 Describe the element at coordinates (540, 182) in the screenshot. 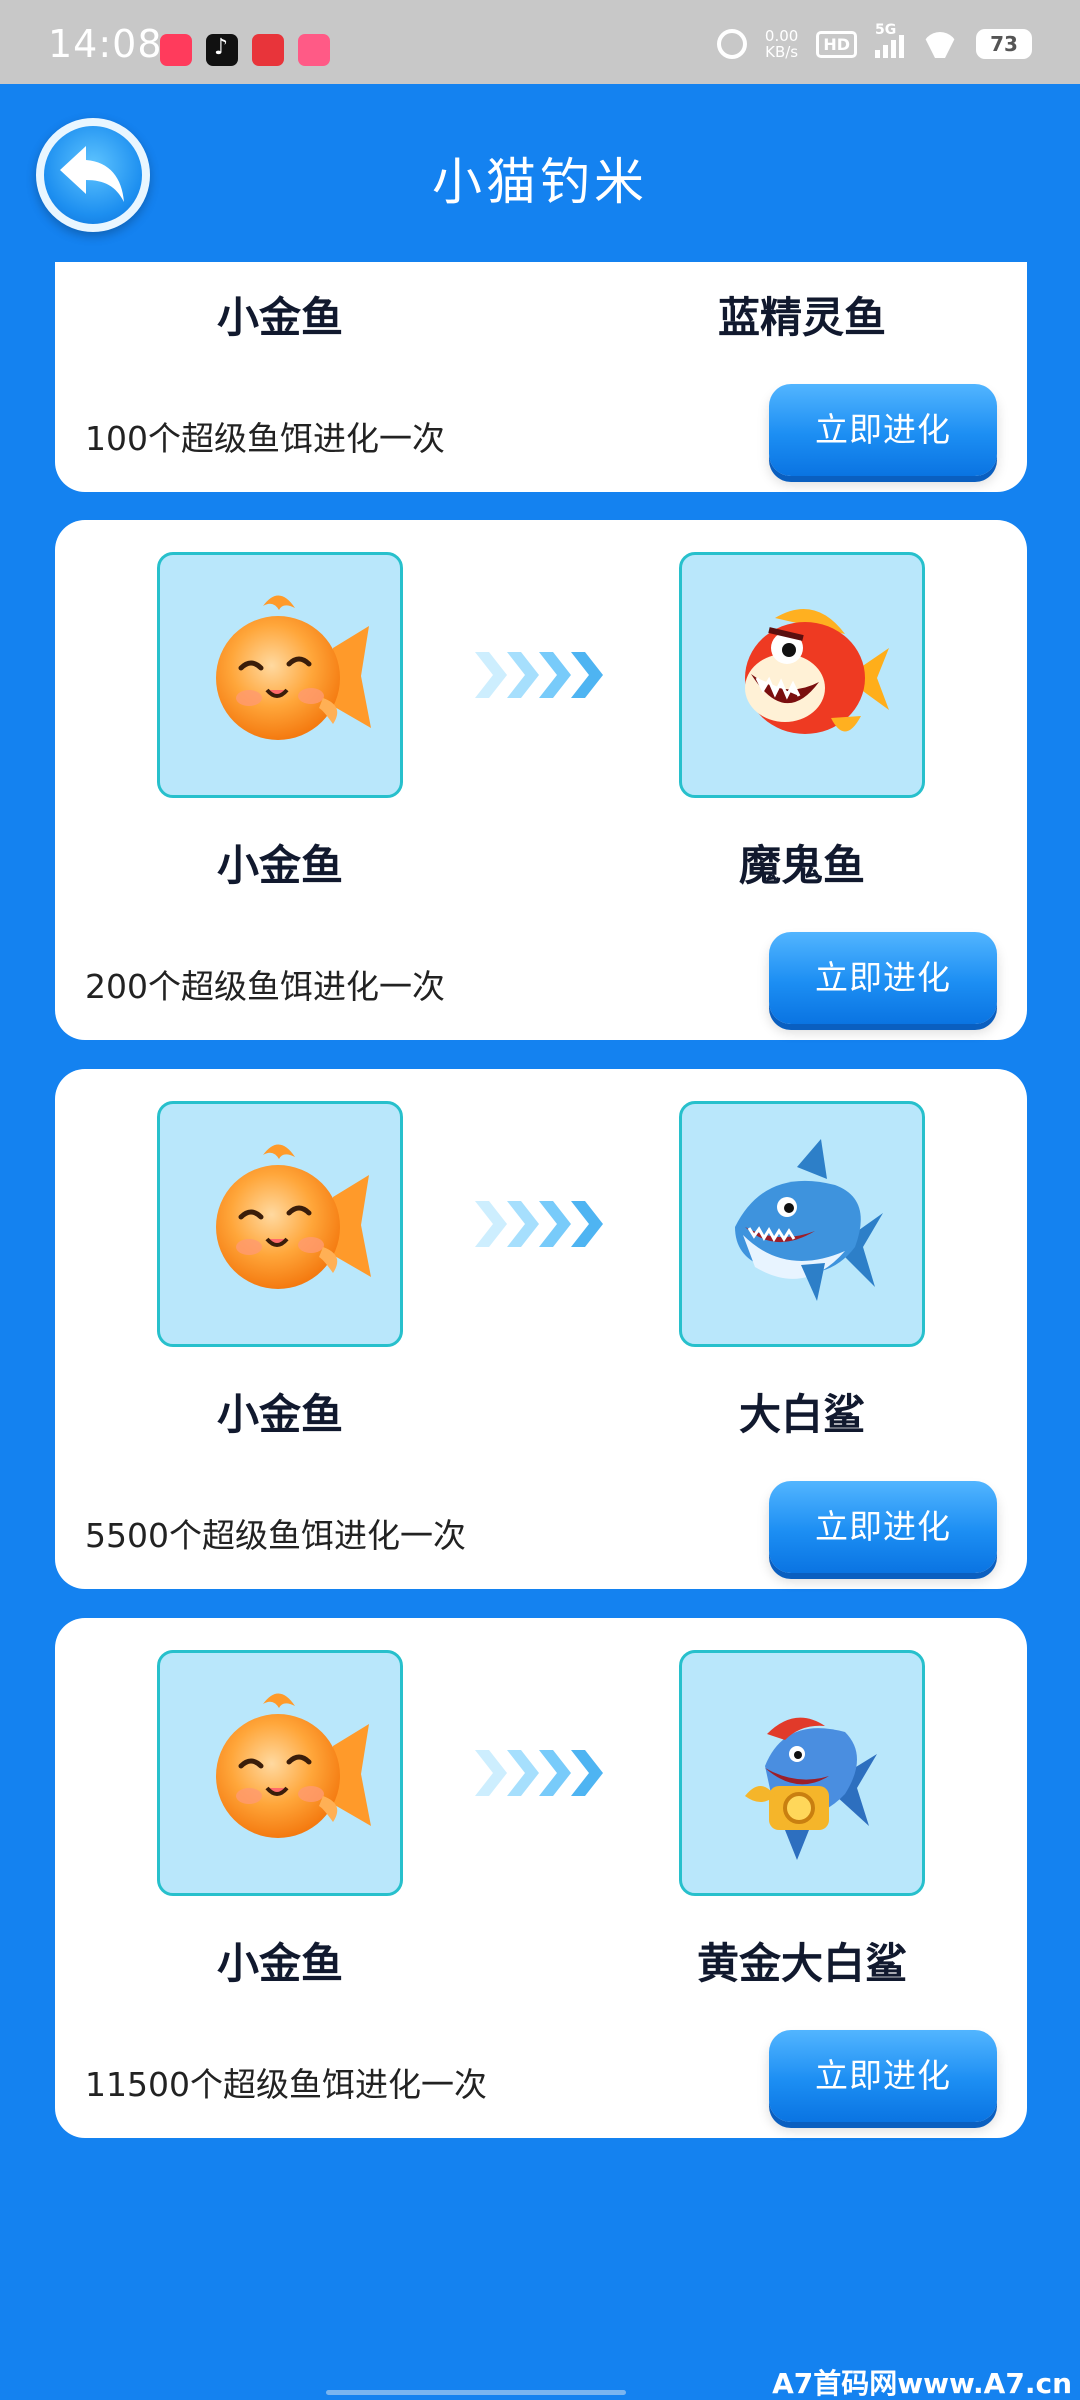

I see `page-title: 小猫钓米` at that location.